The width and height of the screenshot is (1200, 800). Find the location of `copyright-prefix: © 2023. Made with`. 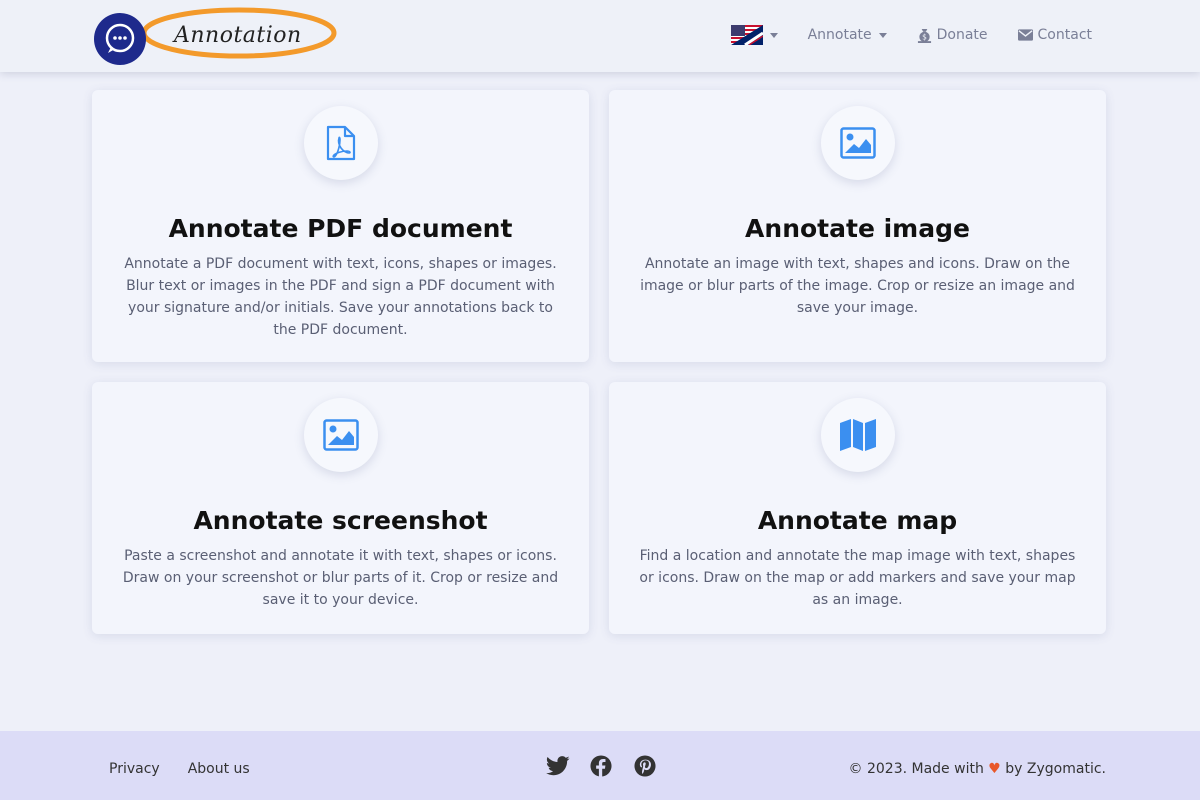

copyright-prefix: © 2023. Made with is located at coordinates (916, 769).